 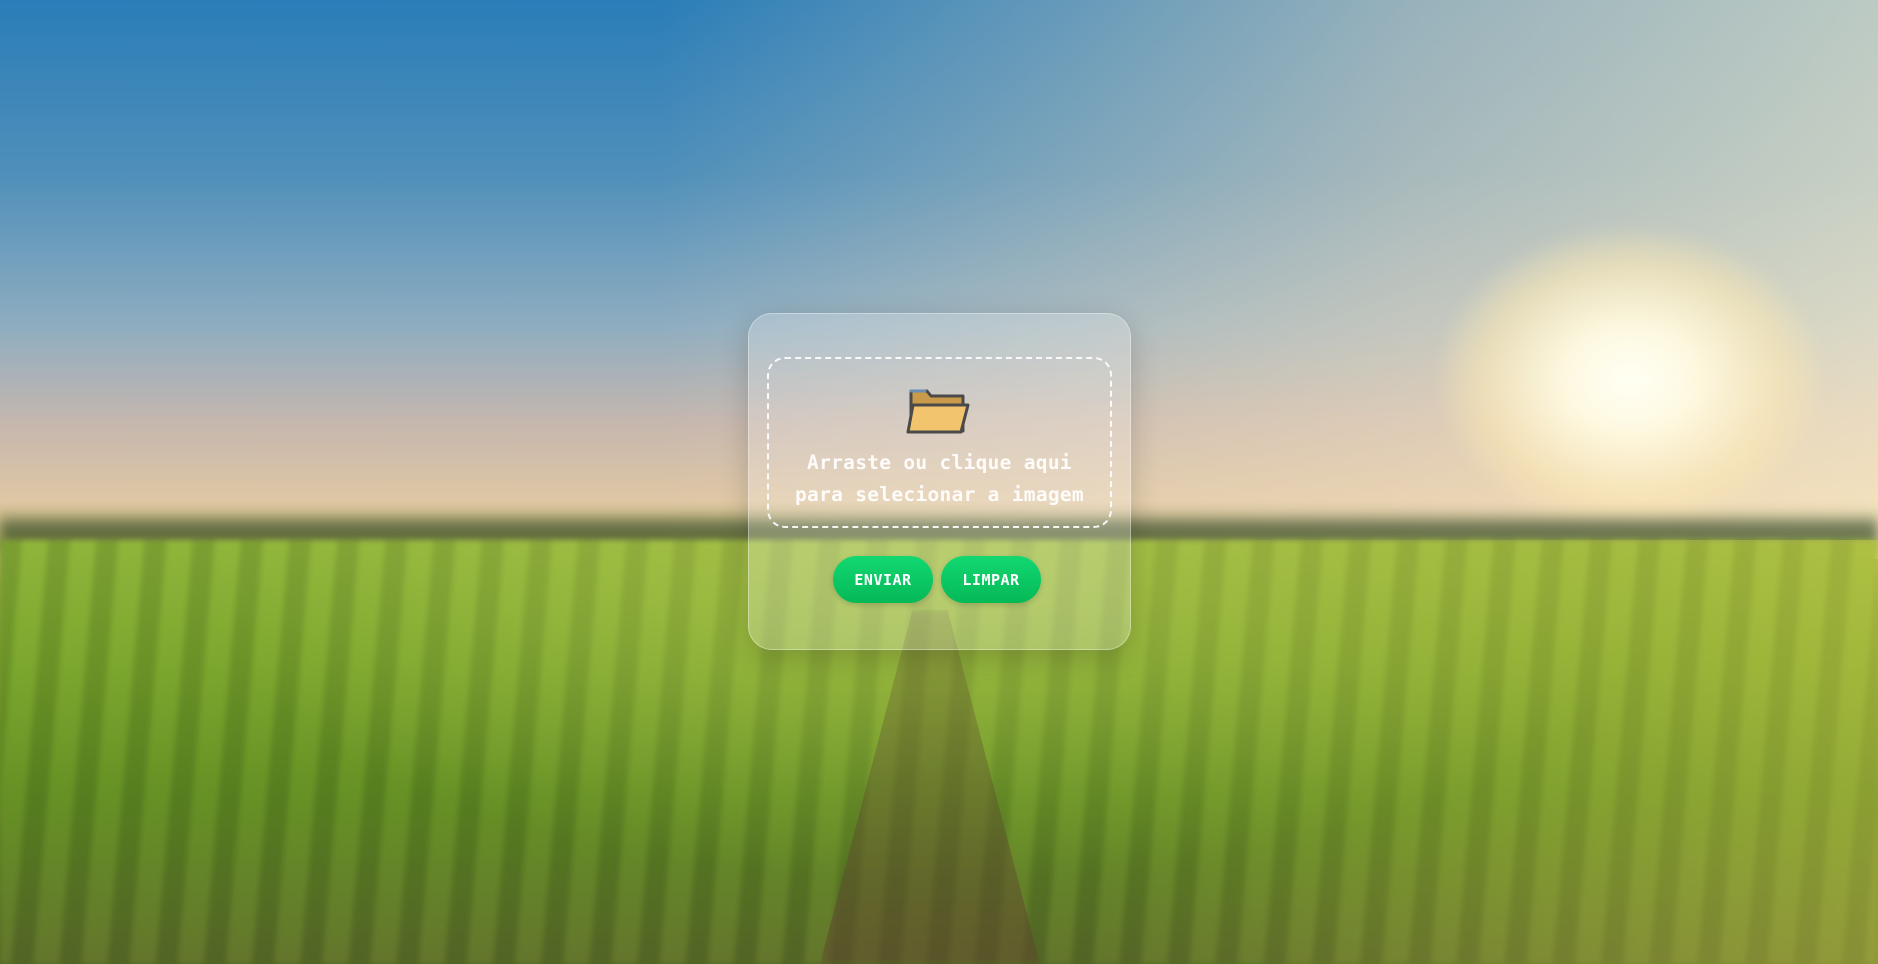 I want to click on dropzone-line-1: Arraste ou clique aqui, so click(x=939, y=462).